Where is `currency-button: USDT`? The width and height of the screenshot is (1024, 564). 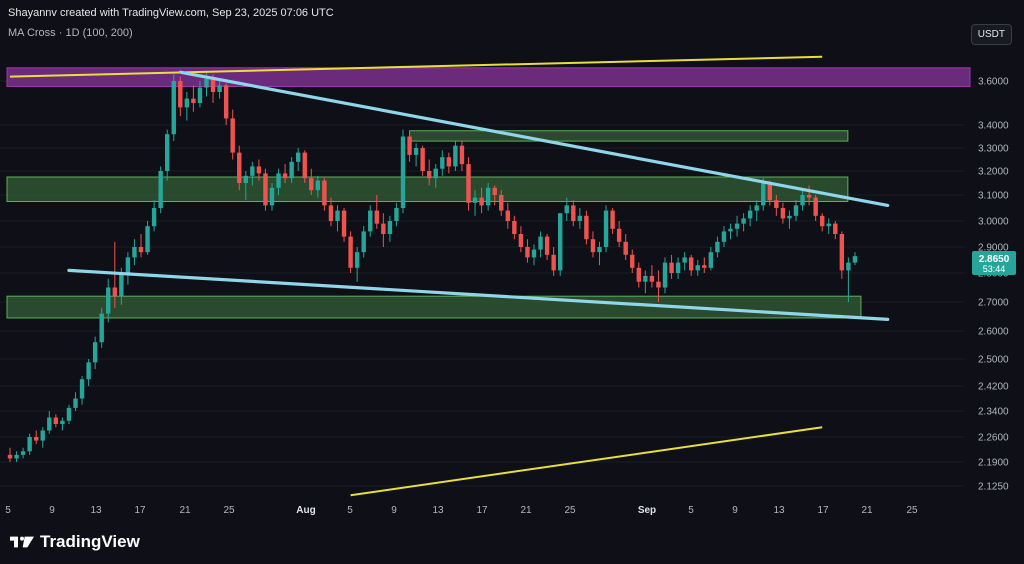 currency-button: USDT is located at coordinates (991, 34).